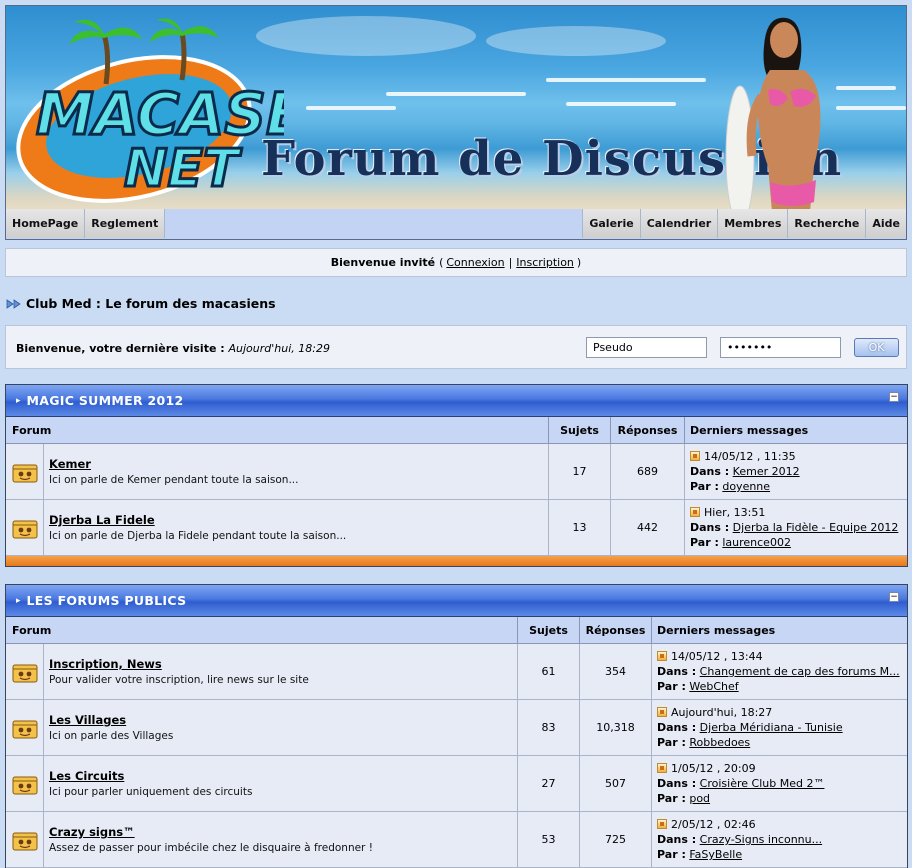 The height and width of the screenshot is (868, 912). I want to click on login-ok-button: OK, so click(876, 347).